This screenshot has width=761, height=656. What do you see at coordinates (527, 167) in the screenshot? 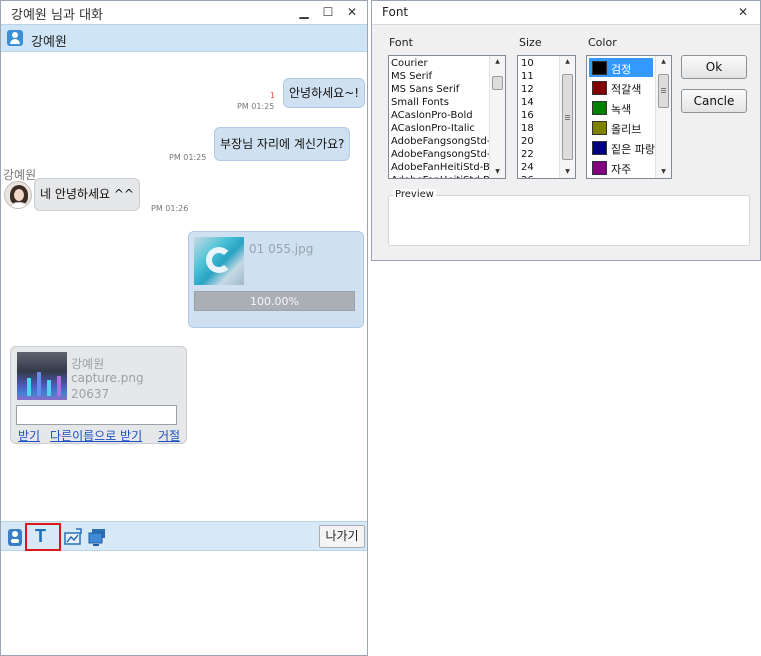
I see `size-list-item: 24` at bounding box center [527, 167].